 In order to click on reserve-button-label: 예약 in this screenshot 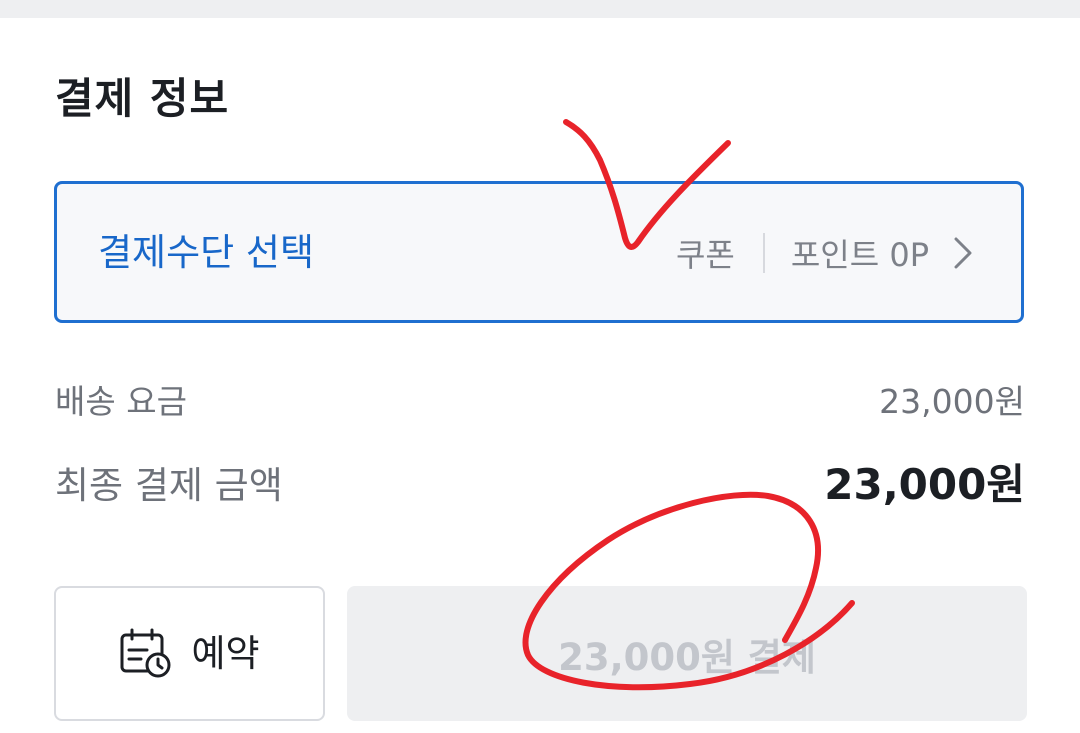, I will do `click(225, 653)`.